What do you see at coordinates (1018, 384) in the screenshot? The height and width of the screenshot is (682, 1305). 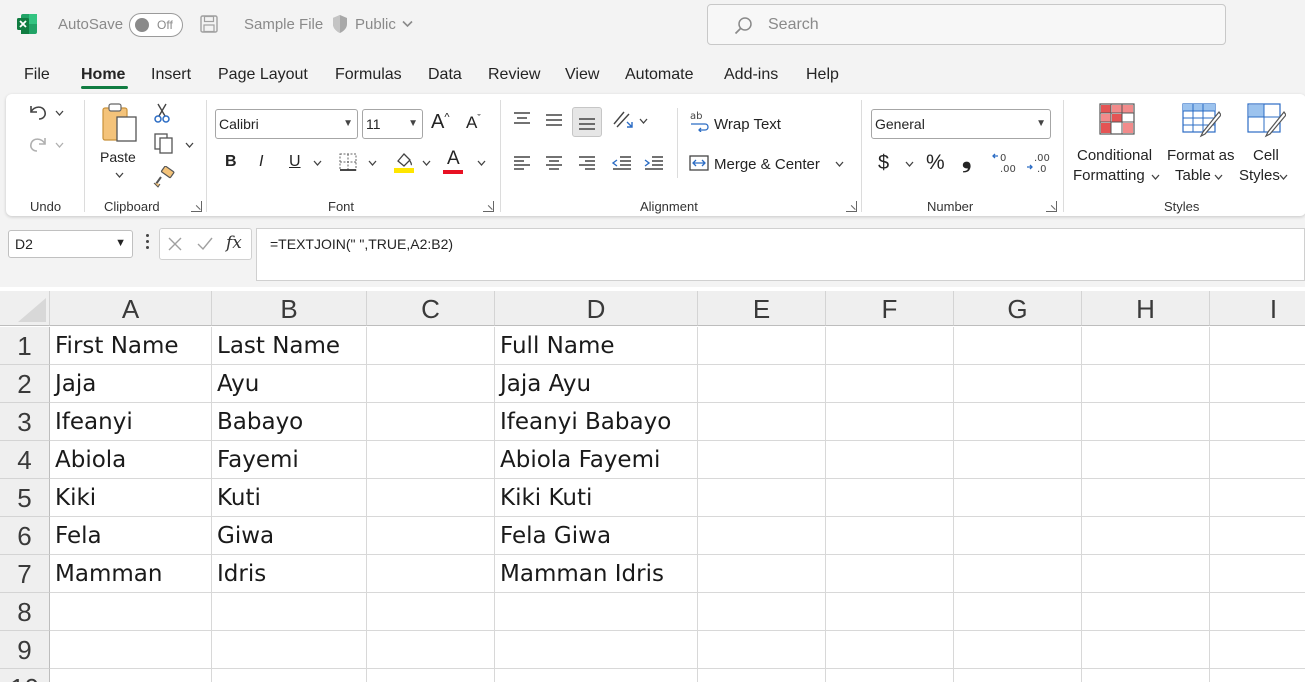 I see `cell-g2` at bounding box center [1018, 384].